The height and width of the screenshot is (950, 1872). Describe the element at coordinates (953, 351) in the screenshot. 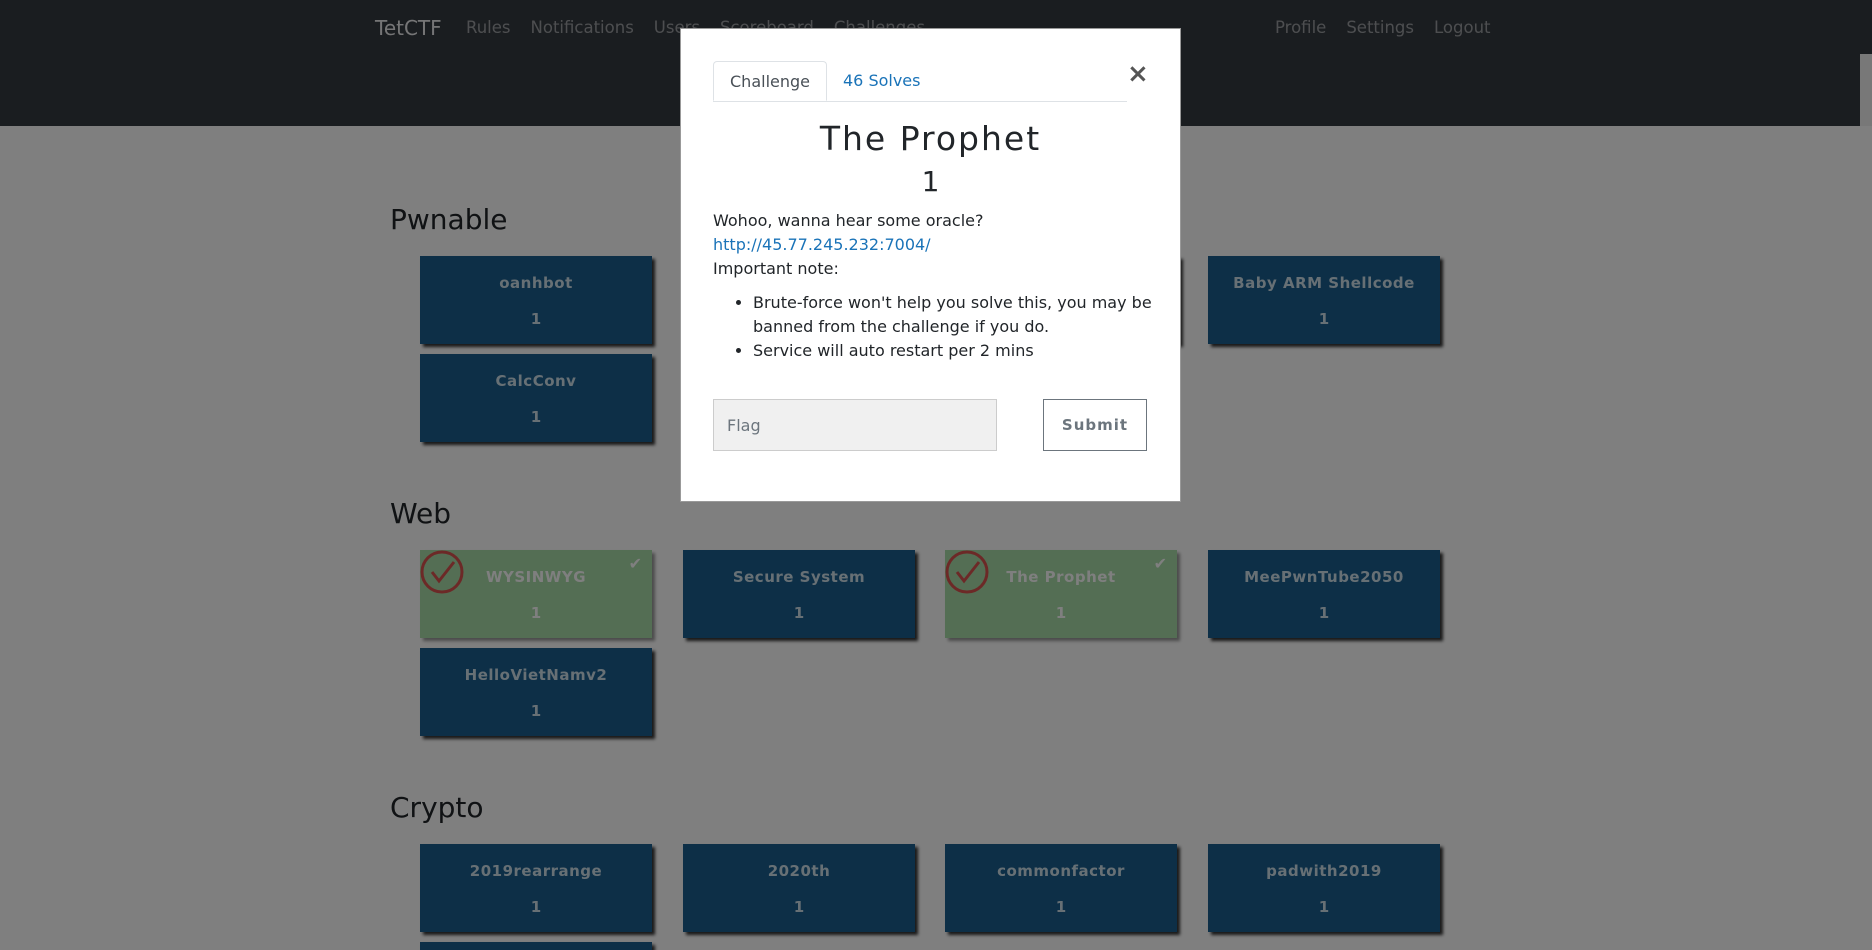

I see `note-item: Service will auto restart per 2 mins` at that location.